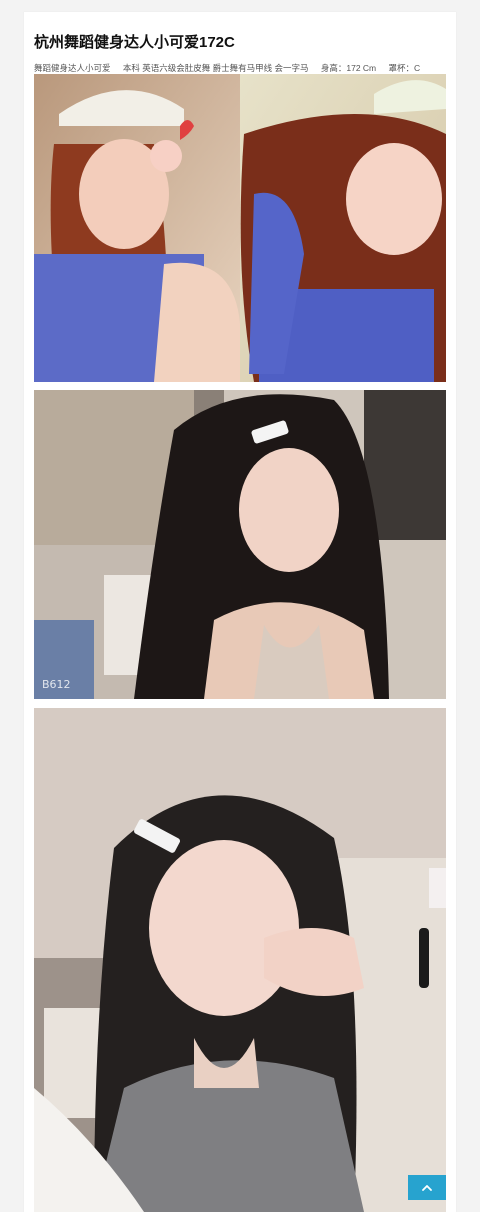 The width and height of the screenshot is (480, 1212). What do you see at coordinates (404, 68) in the screenshot?
I see `post-tag-cup: 罩杯：C` at bounding box center [404, 68].